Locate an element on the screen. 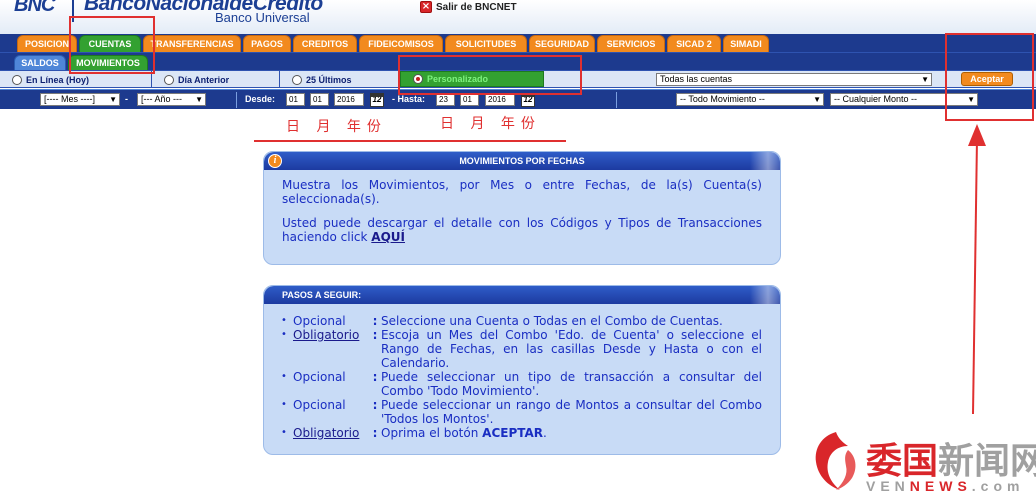  tab-fideicomisos: FIDEICOMISOS is located at coordinates (401, 43).